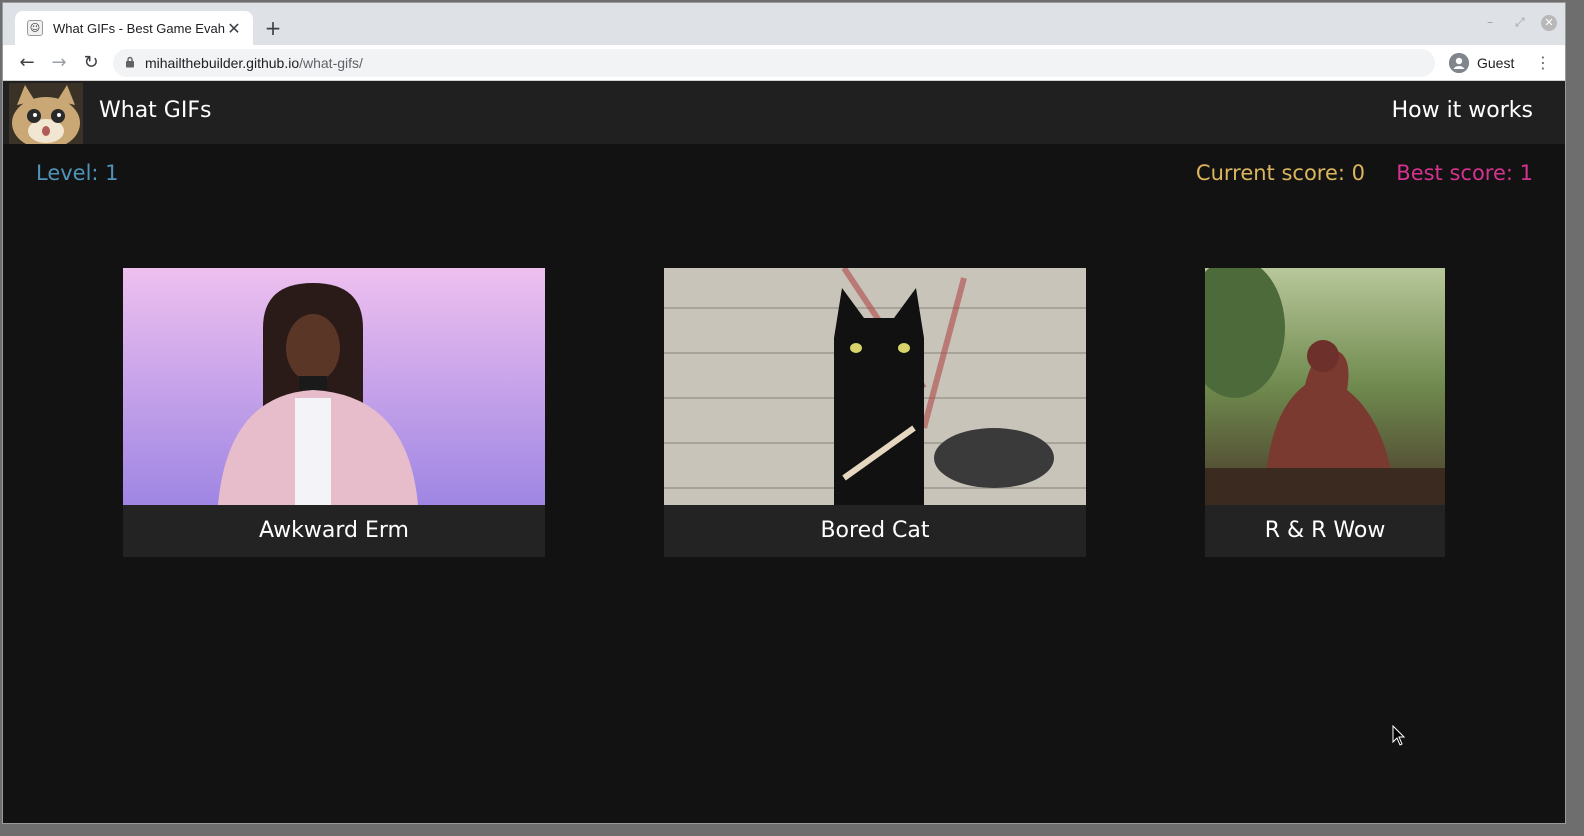 The width and height of the screenshot is (1584, 836). What do you see at coordinates (1496, 63) in the screenshot?
I see `profile-name: Guest` at bounding box center [1496, 63].